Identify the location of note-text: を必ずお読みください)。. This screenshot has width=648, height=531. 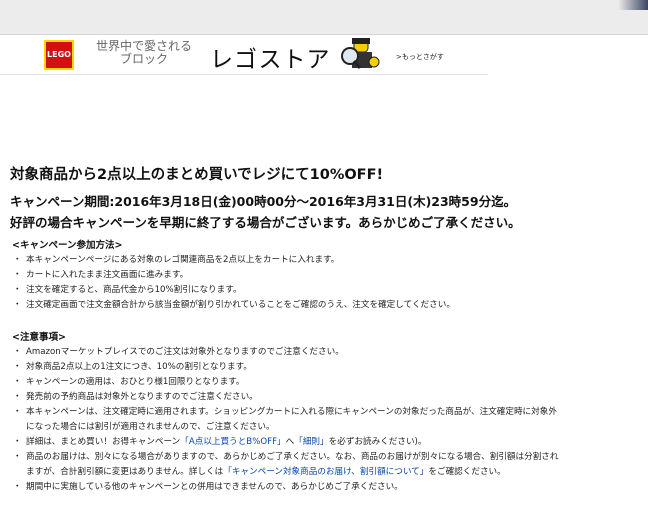
(377, 442).